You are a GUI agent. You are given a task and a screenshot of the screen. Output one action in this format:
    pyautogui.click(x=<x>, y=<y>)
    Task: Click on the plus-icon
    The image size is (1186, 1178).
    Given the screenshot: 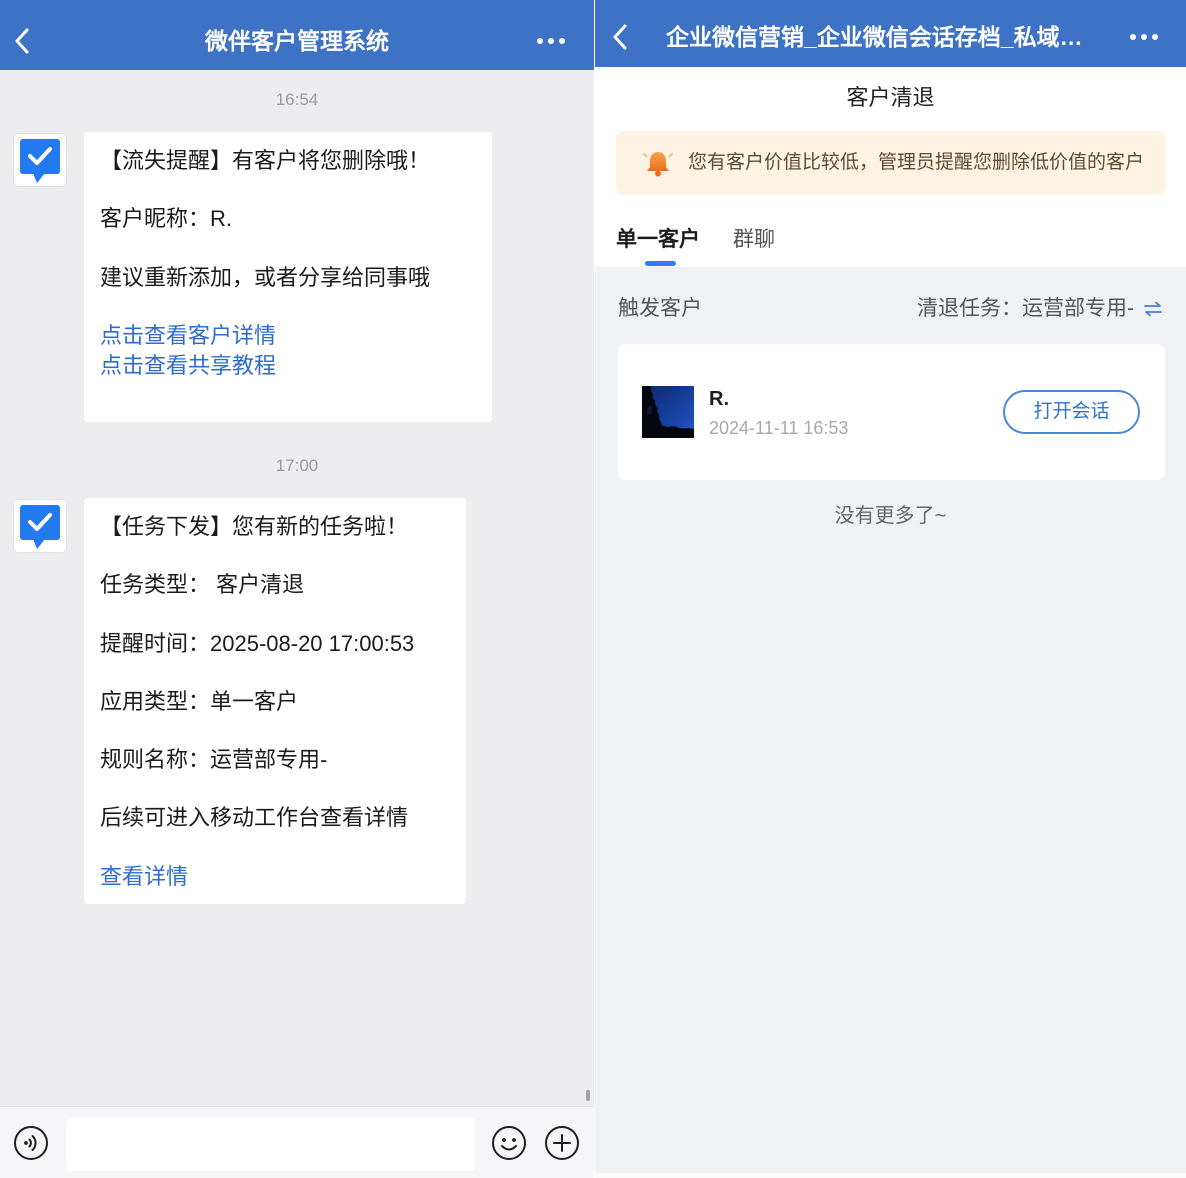 What is the action you would take?
    pyautogui.click(x=562, y=1143)
    